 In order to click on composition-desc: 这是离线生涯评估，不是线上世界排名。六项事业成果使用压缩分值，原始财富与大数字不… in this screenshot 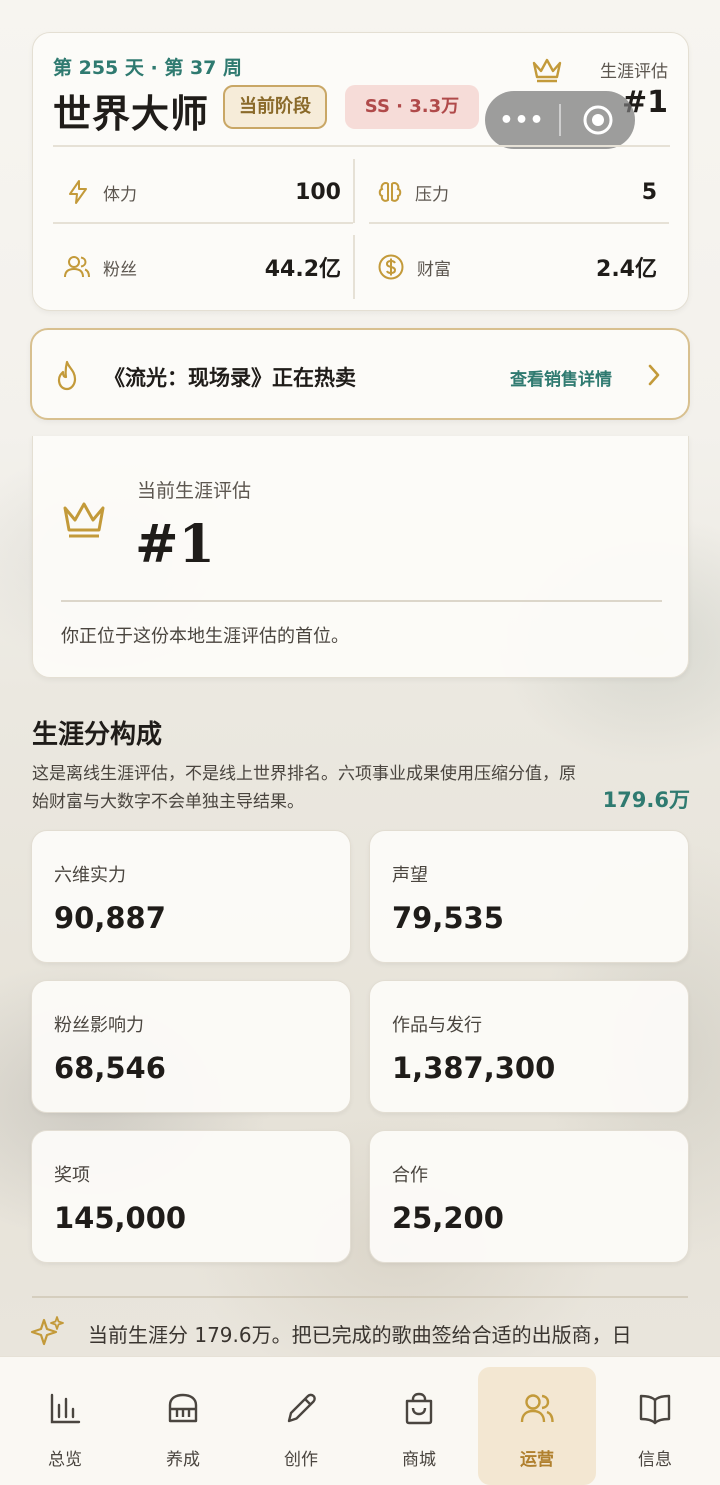, I will do `click(304, 788)`.